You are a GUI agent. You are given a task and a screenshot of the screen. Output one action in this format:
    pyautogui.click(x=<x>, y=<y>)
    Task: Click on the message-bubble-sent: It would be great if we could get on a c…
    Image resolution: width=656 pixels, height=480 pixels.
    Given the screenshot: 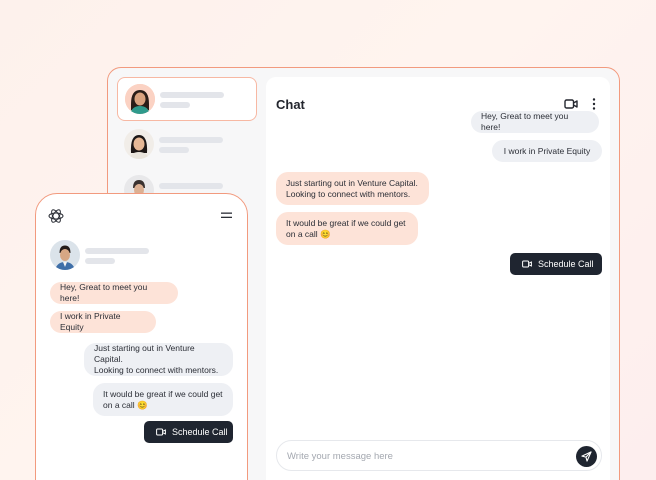 What is the action you would take?
    pyautogui.click(x=163, y=399)
    